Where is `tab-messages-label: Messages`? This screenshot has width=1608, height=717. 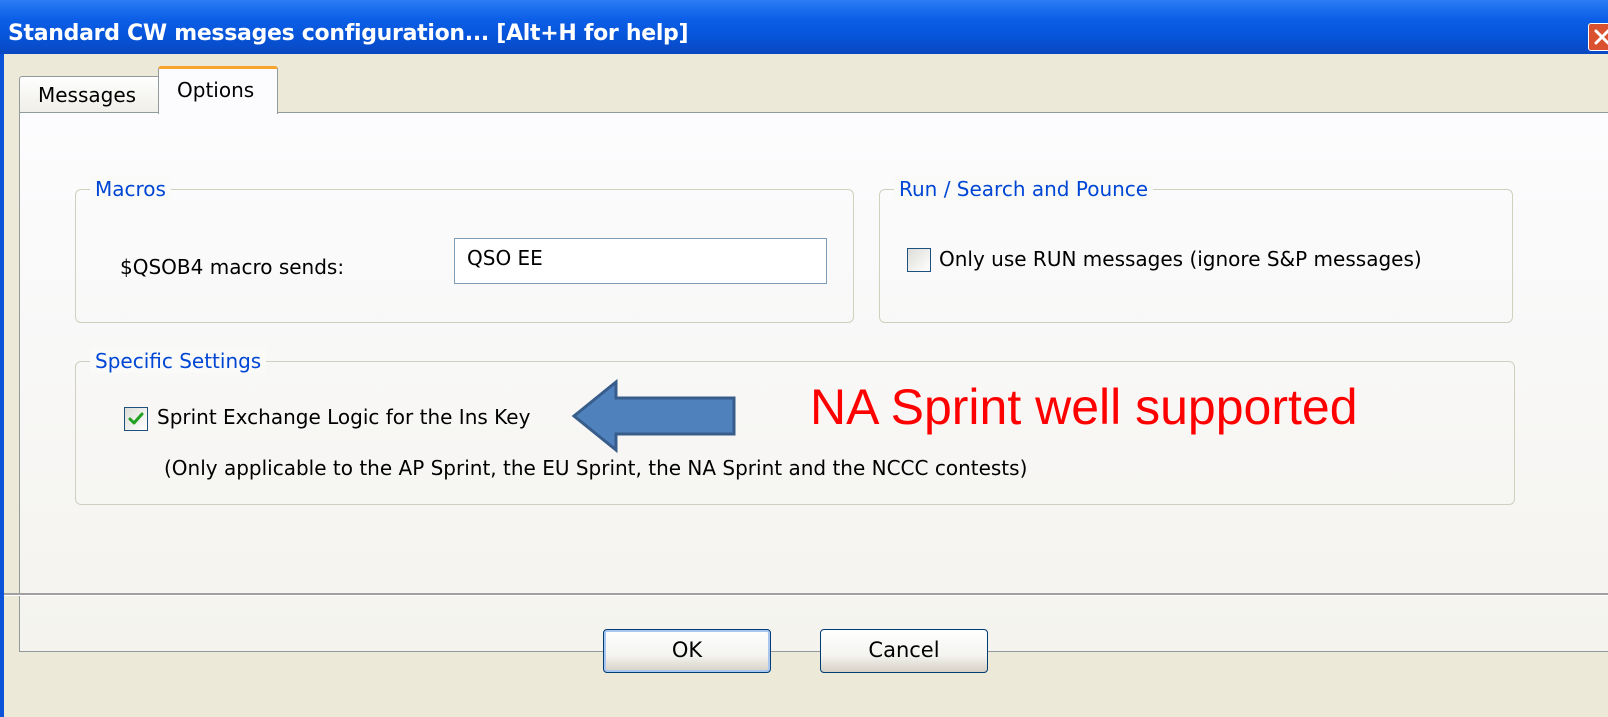
tab-messages-label: Messages is located at coordinates (87, 95).